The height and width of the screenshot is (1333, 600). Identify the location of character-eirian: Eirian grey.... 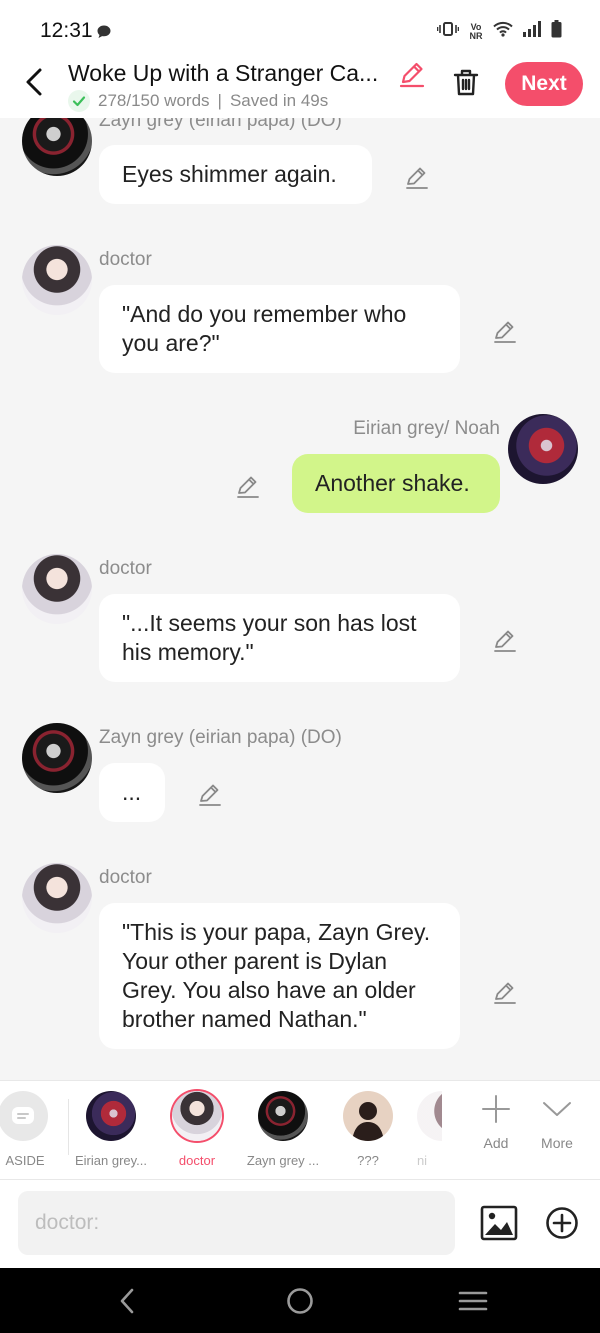
(111, 1129).